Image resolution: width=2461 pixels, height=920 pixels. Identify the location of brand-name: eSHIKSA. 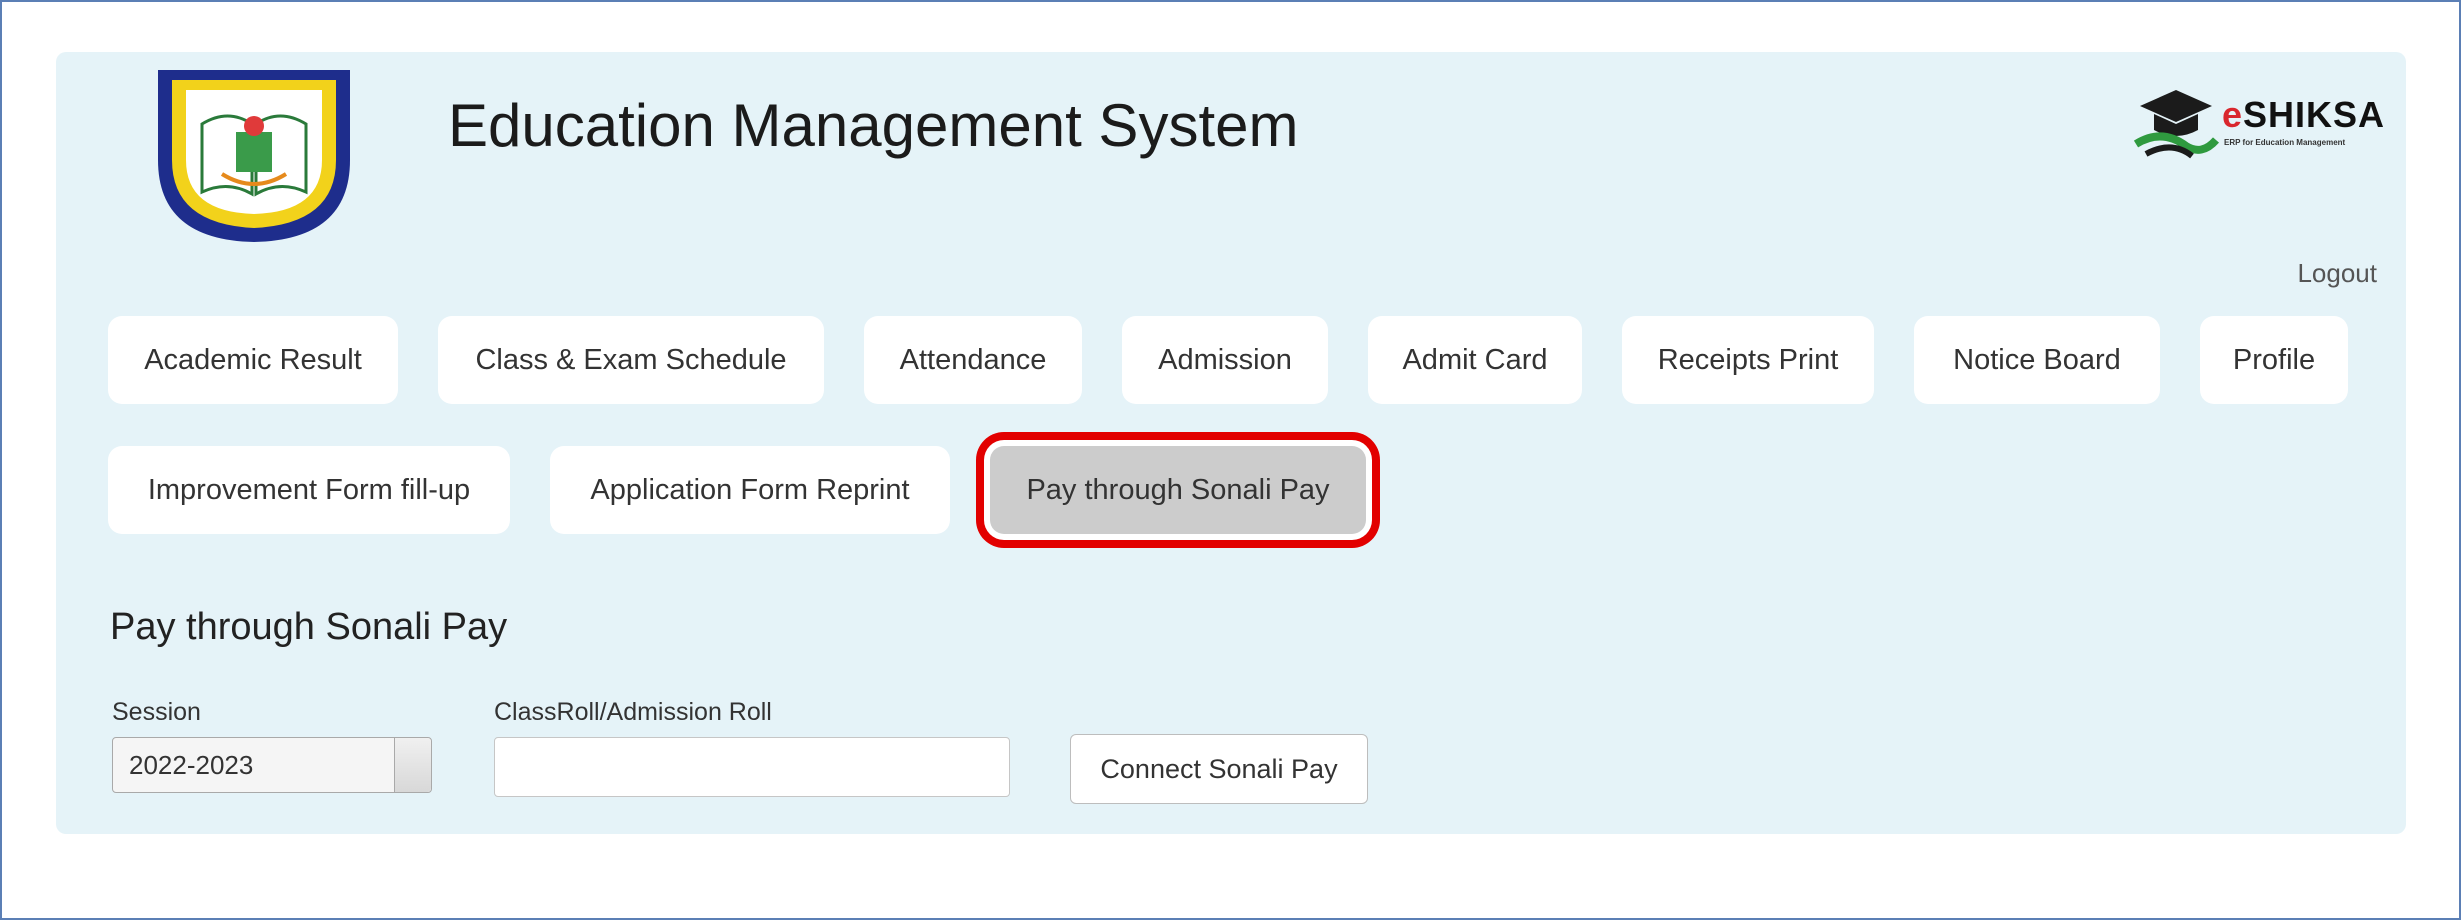
(2304, 114).